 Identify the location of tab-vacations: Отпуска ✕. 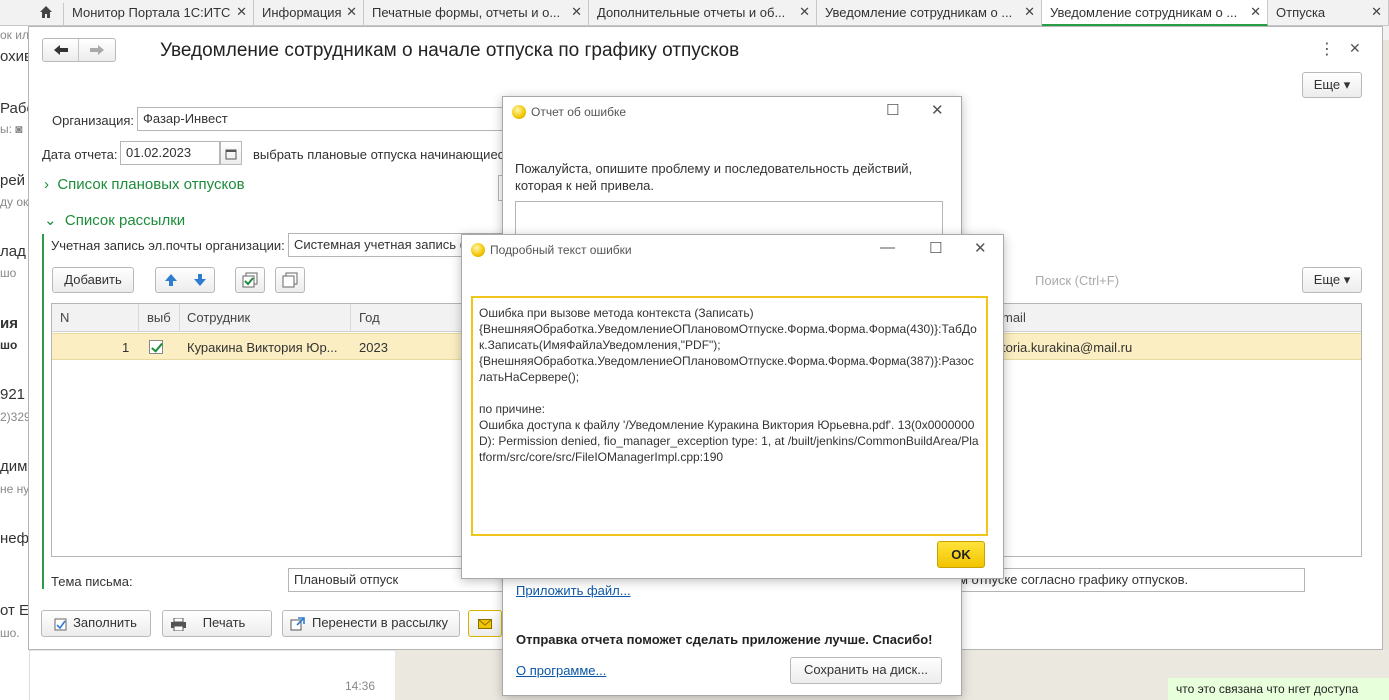
(1328, 13).